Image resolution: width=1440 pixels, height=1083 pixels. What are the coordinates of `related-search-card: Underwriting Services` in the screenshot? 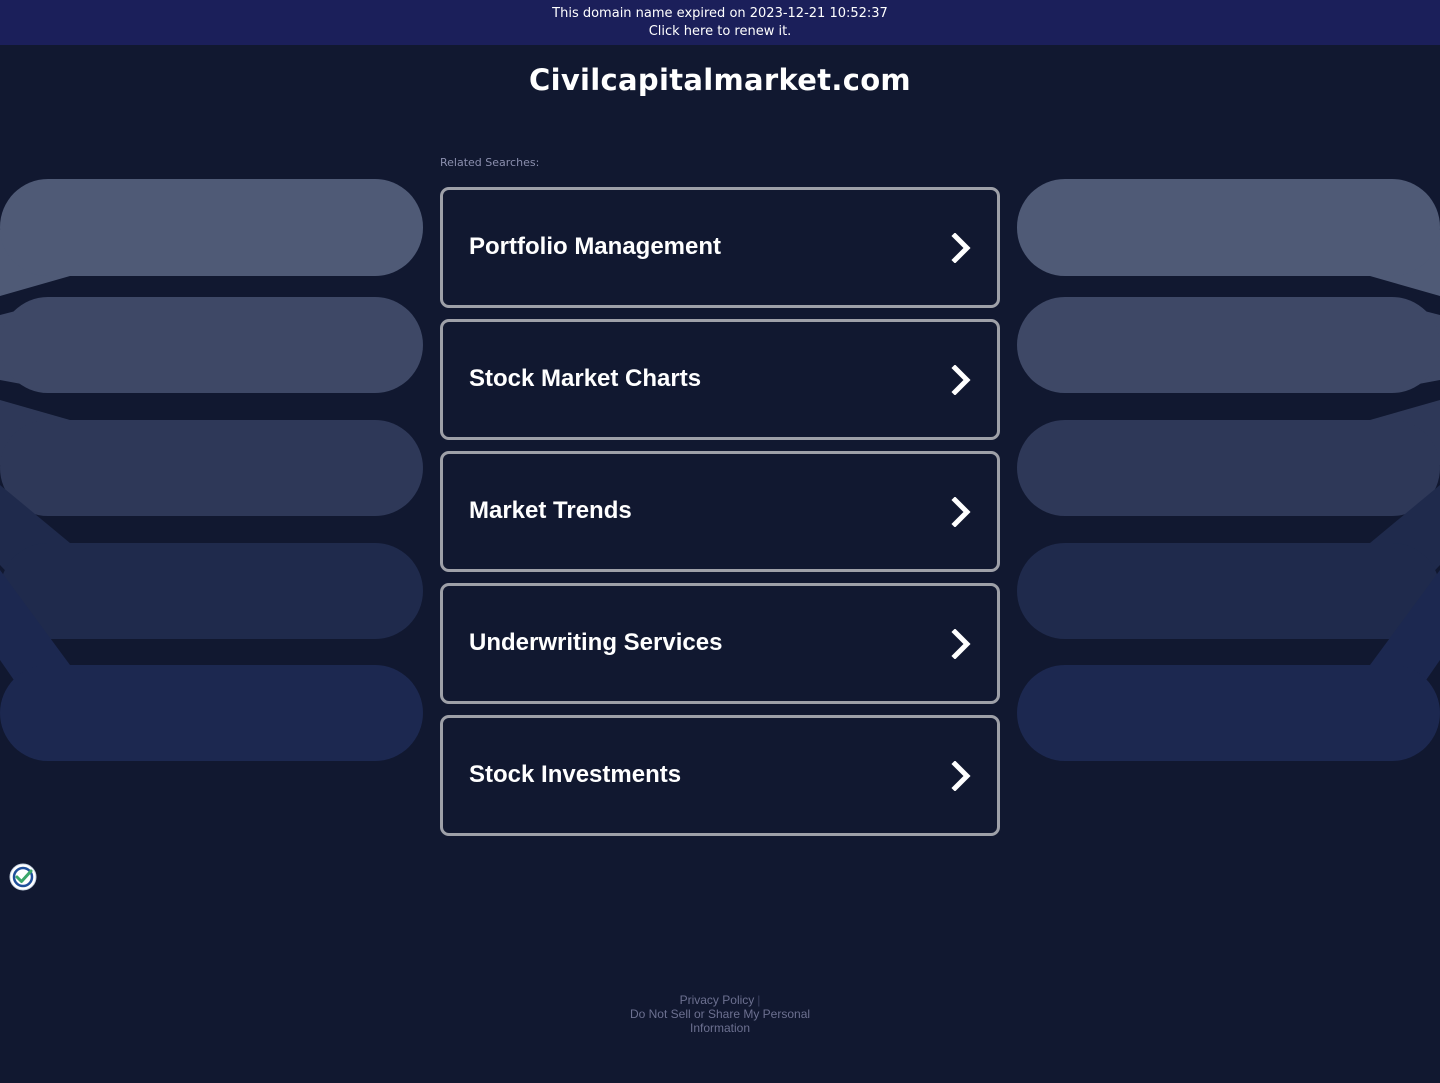 It's located at (720, 643).